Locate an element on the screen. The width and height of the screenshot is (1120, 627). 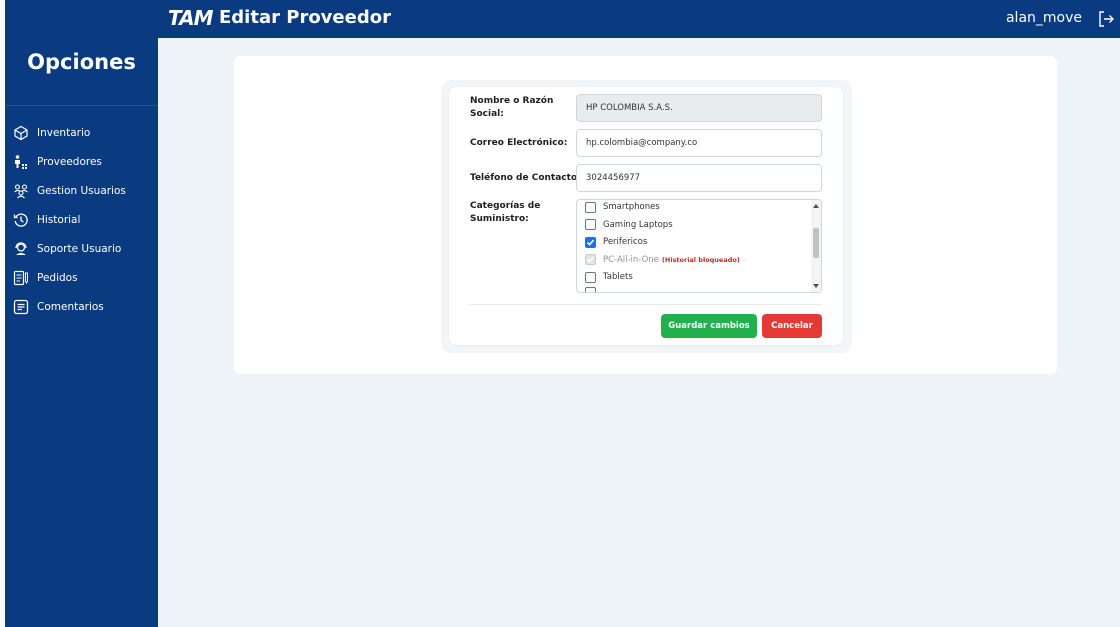
sidebar-item-comentarios: Comentarios is located at coordinates (83, 307).